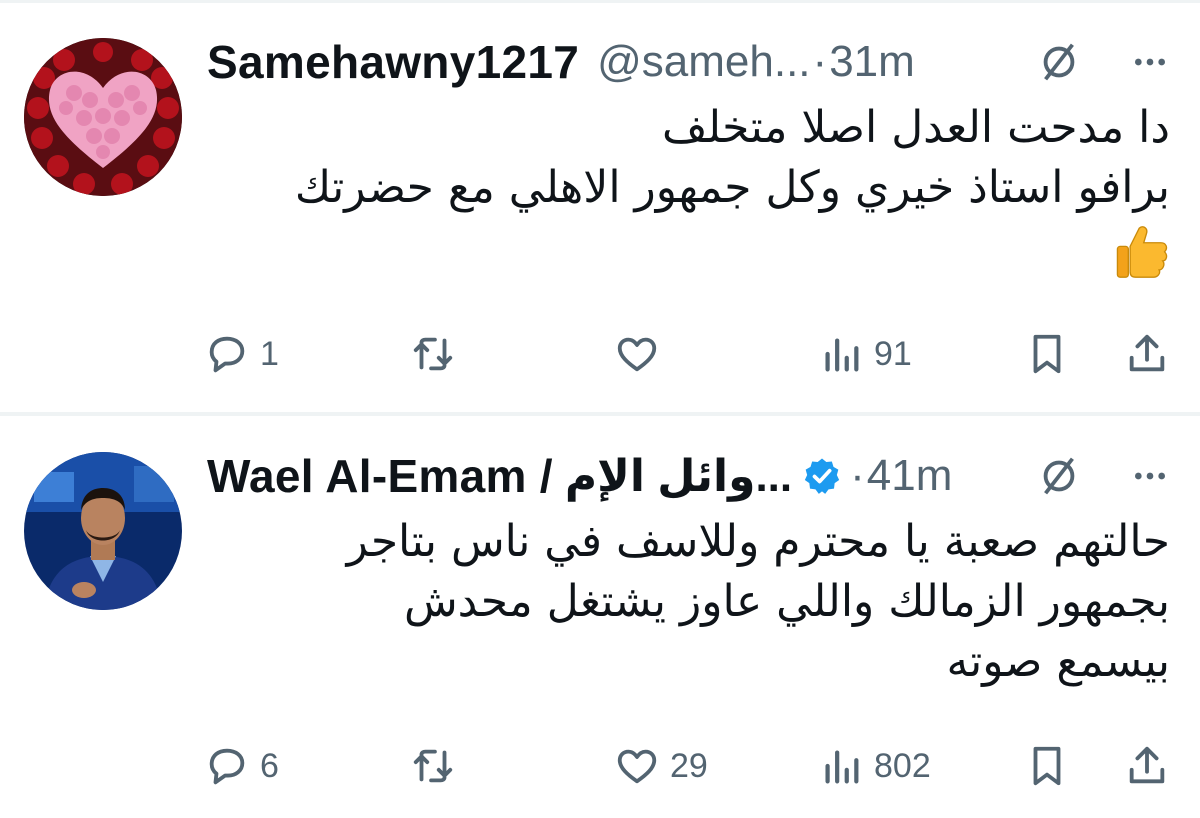 This screenshot has width=1200, height=818. I want to click on action-bar: 1 91, so click(687, 354).